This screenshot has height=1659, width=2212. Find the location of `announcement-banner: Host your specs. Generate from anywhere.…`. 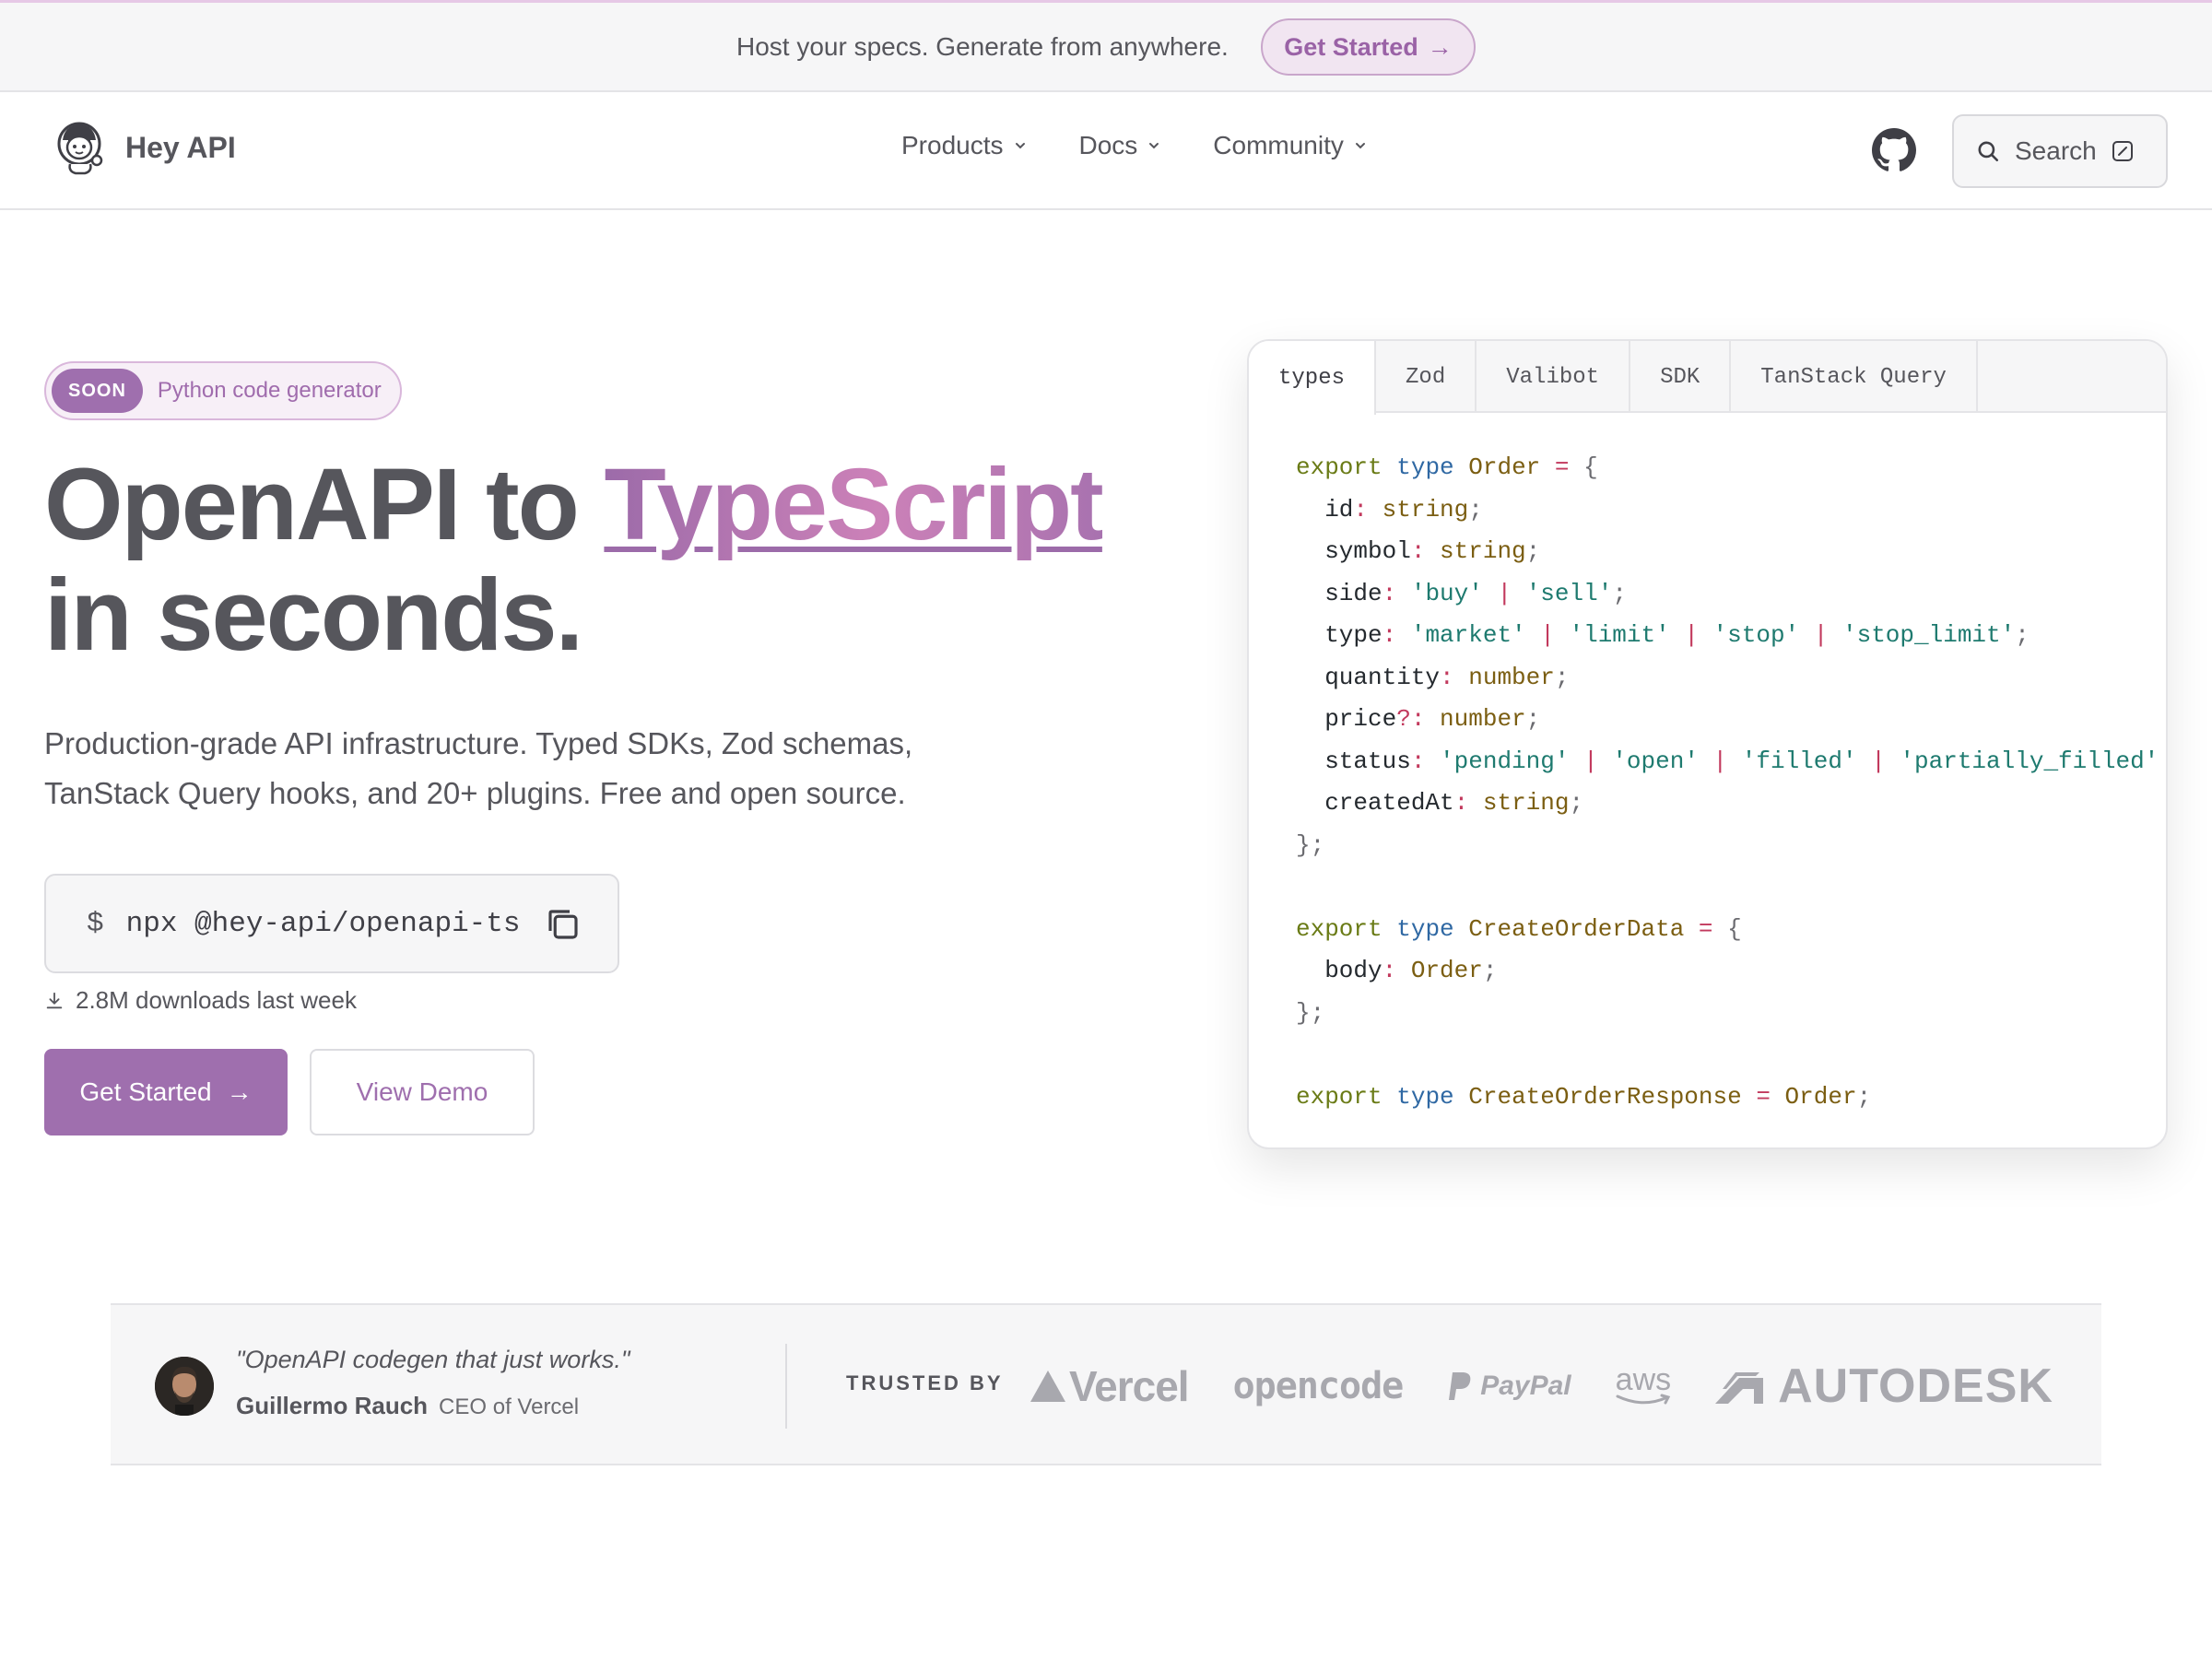

announcement-banner: Host your specs. Generate from anywhere.… is located at coordinates (1106, 46).